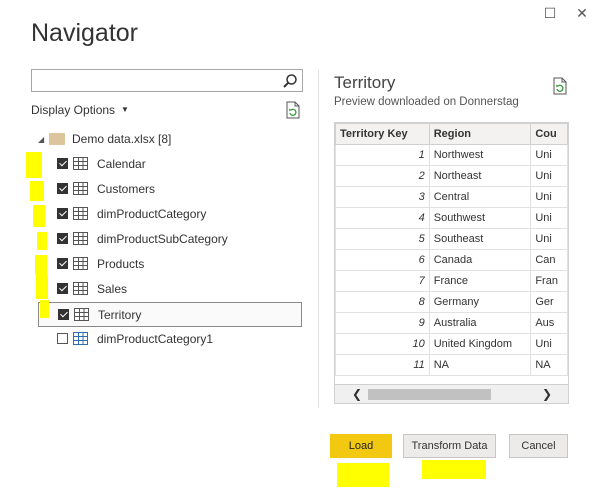 The height and width of the screenshot is (489, 601). I want to click on tree-item-label: dimProductCategory1, so click(155, 339).